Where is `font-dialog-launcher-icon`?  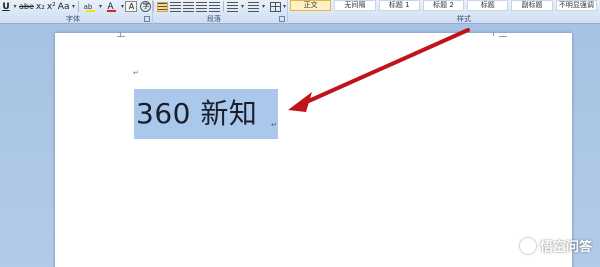
font-dialog-launcher-icon is located at coordinates (147, 19).